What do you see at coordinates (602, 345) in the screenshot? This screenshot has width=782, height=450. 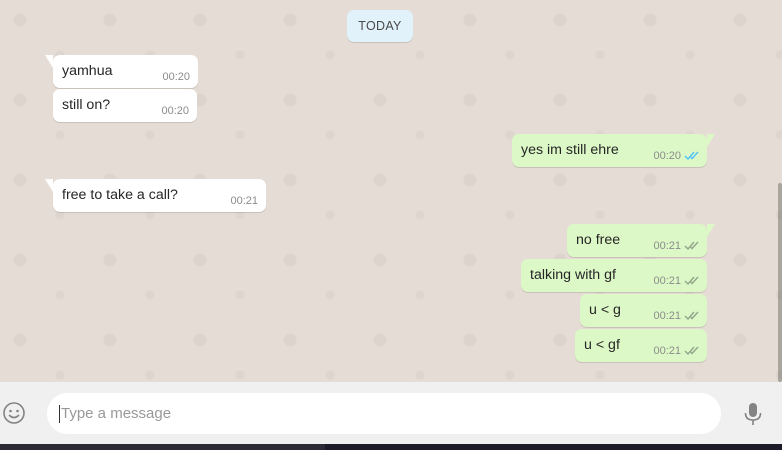 I see `message-text: u < gf` at bounding box center [602, 345].